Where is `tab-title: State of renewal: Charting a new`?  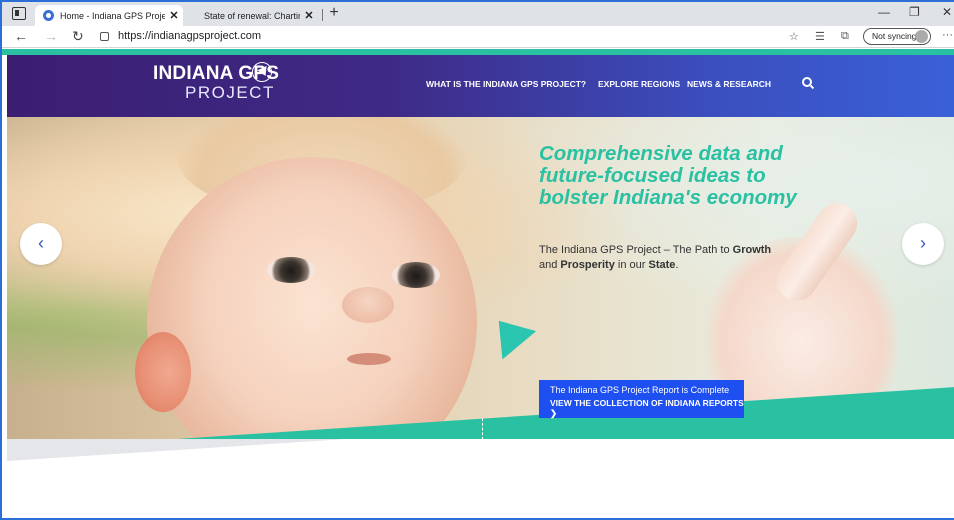 tab-title: State of renewal: Charting a new is located at coordinates (252, 15).